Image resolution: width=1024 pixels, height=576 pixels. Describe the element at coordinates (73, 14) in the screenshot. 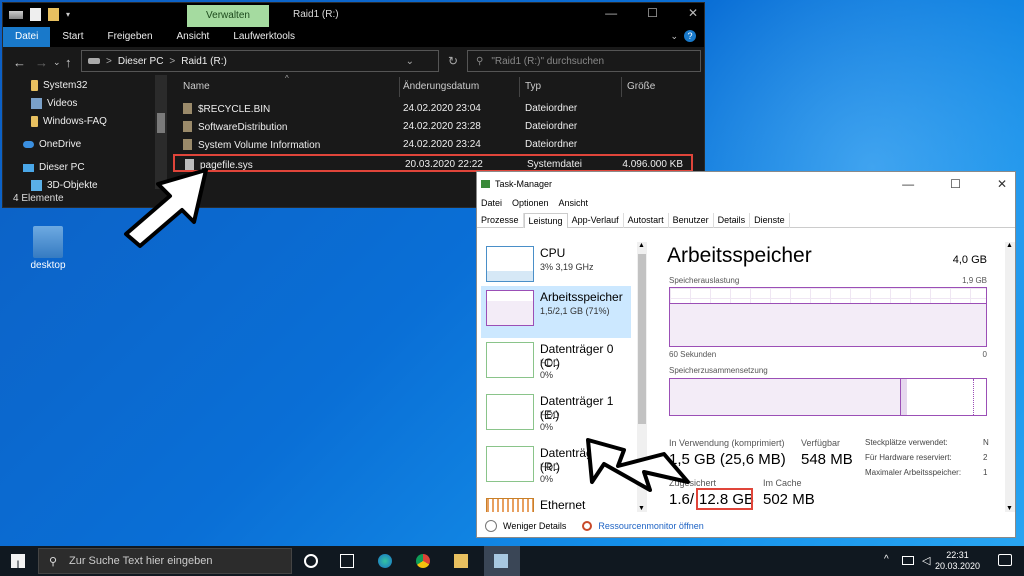

I see `chevron-down-icon: ▾` at that location.